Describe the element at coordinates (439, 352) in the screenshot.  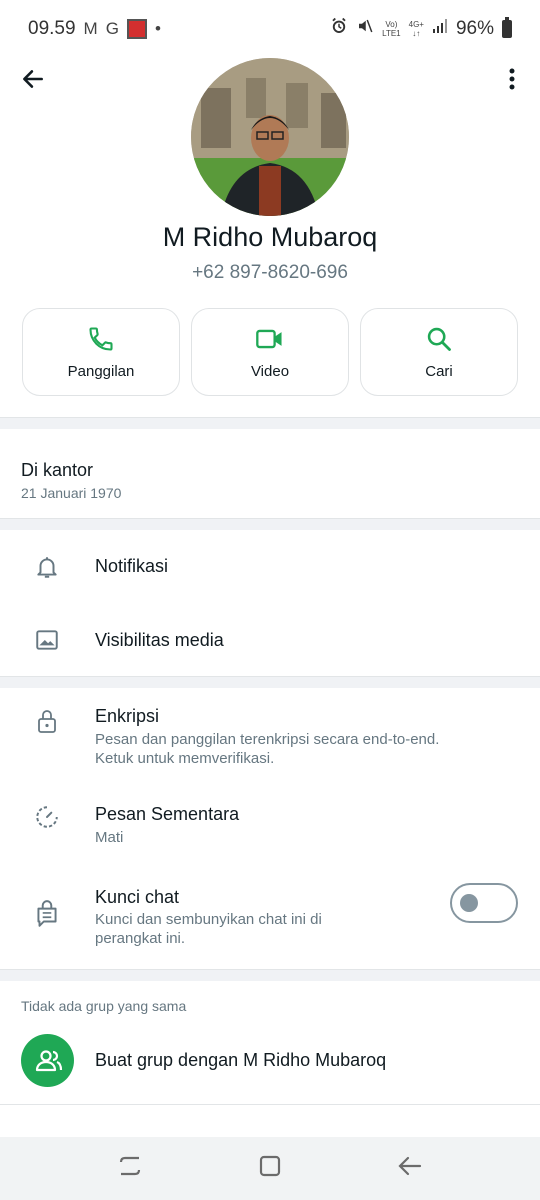
I see `search-button: Cari` at that location.